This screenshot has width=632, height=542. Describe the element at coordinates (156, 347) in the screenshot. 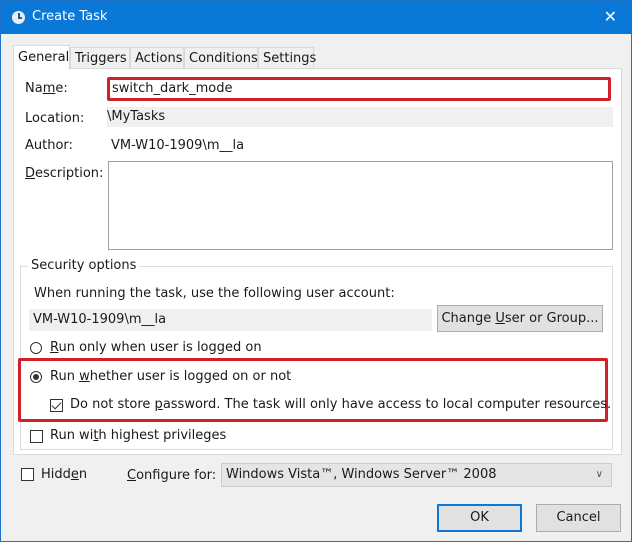

I see `run-only-logged-on-label: Run only when user is logged on` at that location.